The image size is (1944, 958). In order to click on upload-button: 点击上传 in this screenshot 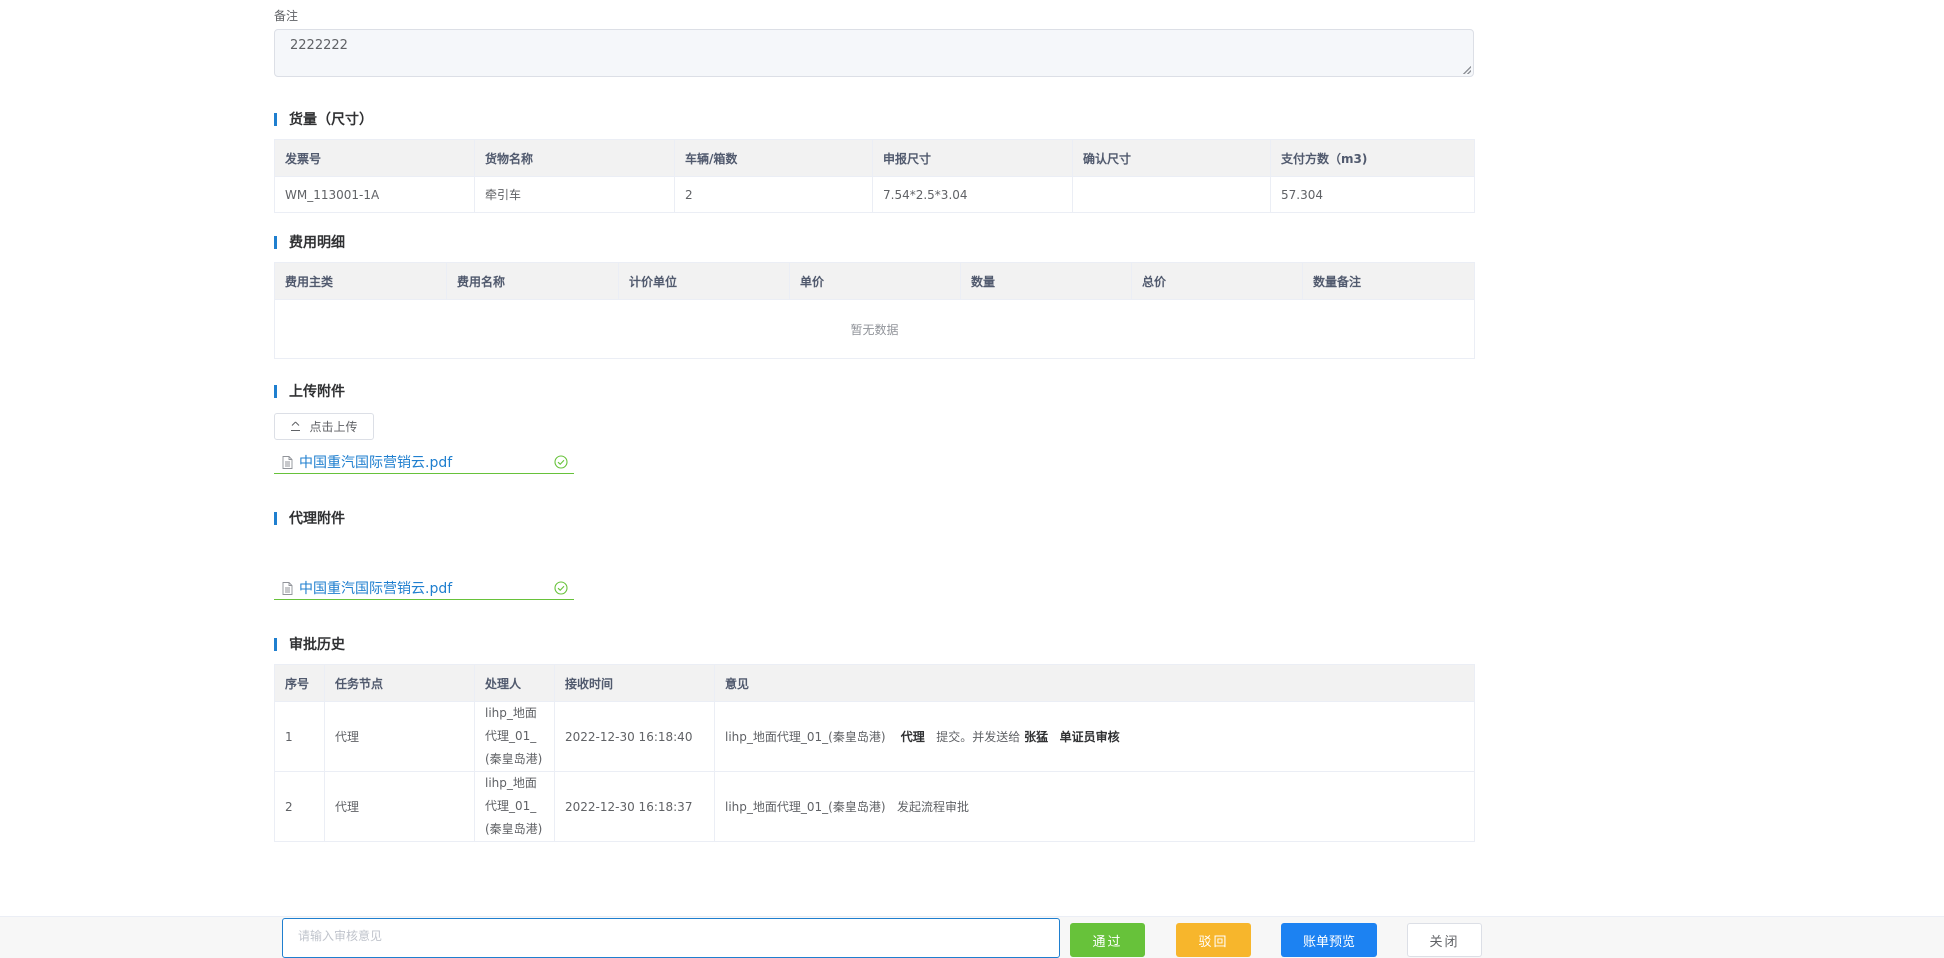, I will do `click(324, 426)`.